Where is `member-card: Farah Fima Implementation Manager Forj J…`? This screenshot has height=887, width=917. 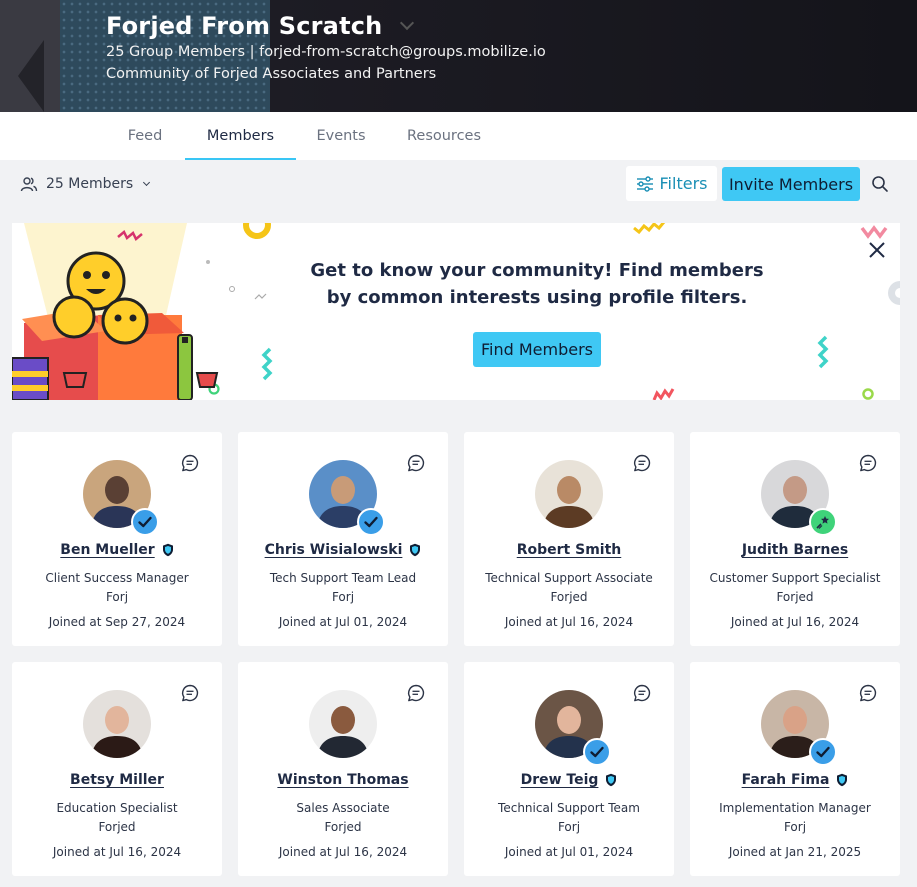
member-card: Farah Fima Implementation Manager Forj J… is located at coordinates (795, 769).